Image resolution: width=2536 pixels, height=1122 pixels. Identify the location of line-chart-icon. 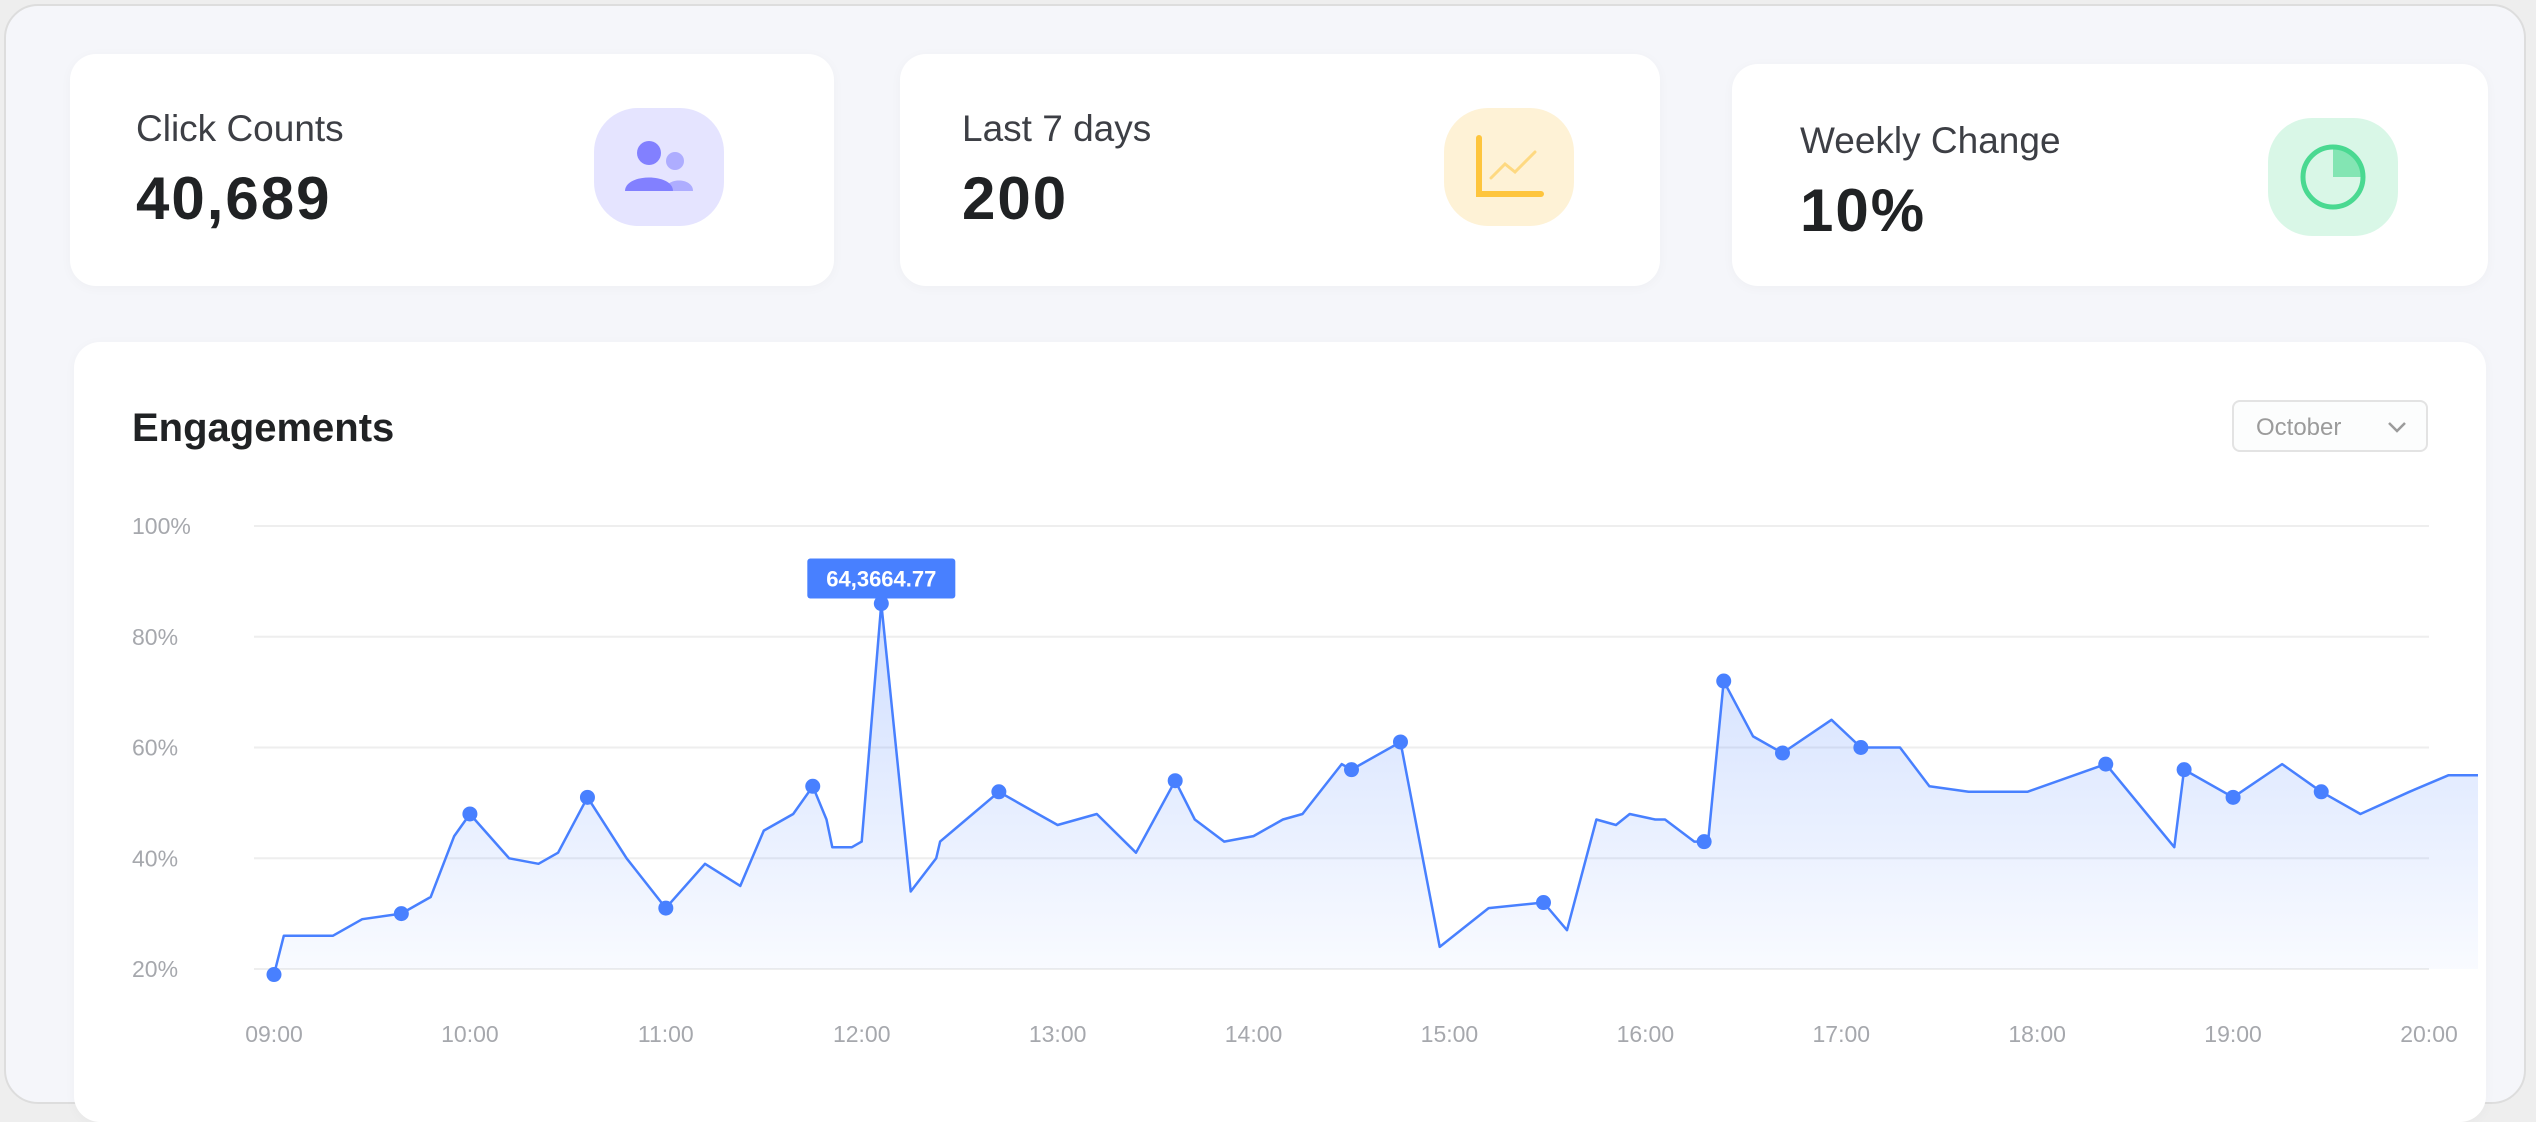
(1509, 167).